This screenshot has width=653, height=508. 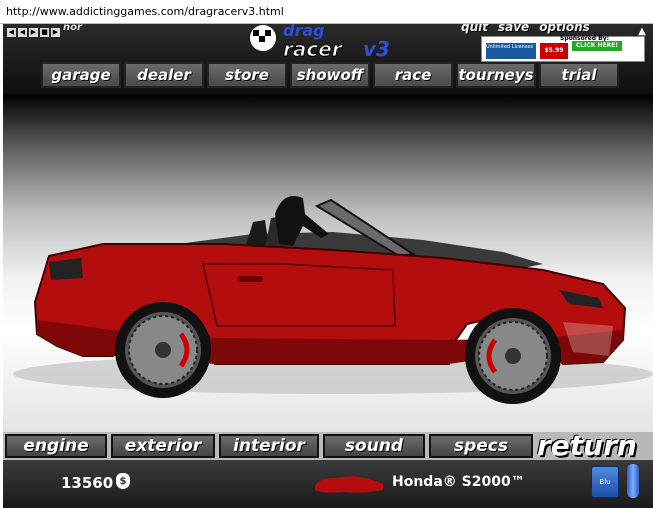 I want to click on tab-specs: specs, so click(x=481, y=446).